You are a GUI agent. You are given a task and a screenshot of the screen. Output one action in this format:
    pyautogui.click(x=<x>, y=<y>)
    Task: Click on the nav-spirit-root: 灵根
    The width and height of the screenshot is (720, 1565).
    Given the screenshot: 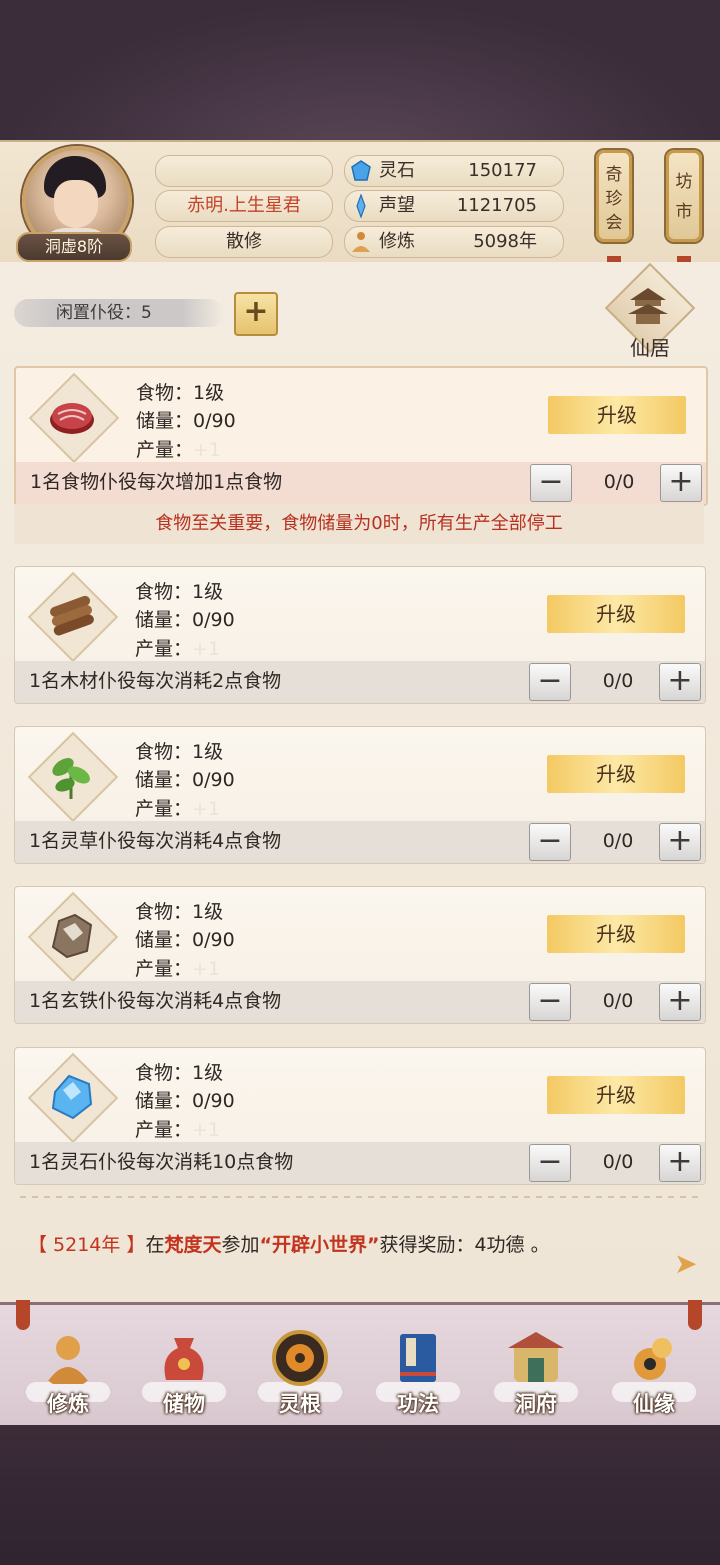 What is the action you would take?
    pyautogui.click(x=300, y=1370)
    